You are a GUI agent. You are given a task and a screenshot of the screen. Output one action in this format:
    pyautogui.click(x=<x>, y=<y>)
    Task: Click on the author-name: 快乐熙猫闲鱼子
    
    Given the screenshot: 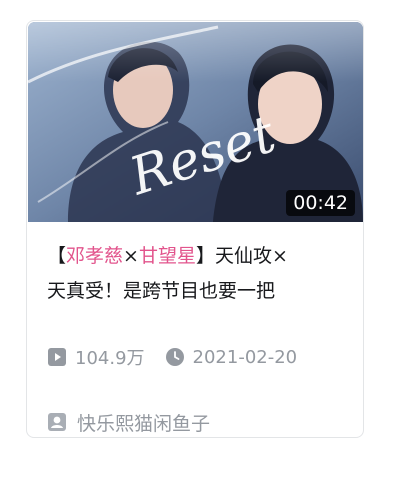 What is the action you would take?
    pyautogui.click(x=144, y=423)
    